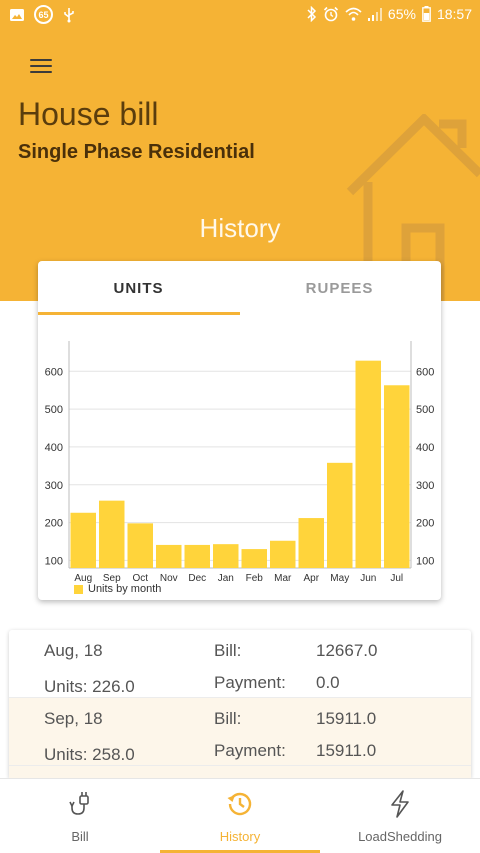  What do you see at coordinates (396, 578) in the screenshot?
I see `x-tick-label: Jul` at bounding box center [396, 578].